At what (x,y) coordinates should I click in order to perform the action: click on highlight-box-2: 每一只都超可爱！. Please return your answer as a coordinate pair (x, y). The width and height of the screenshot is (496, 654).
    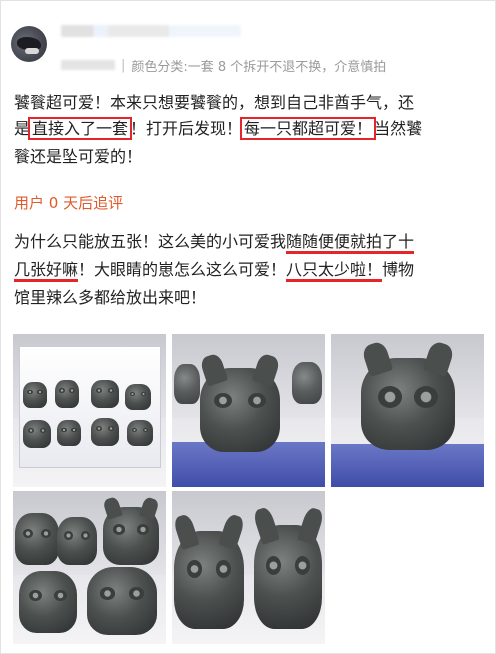
    Looking at the image, I should click on (308, 128).